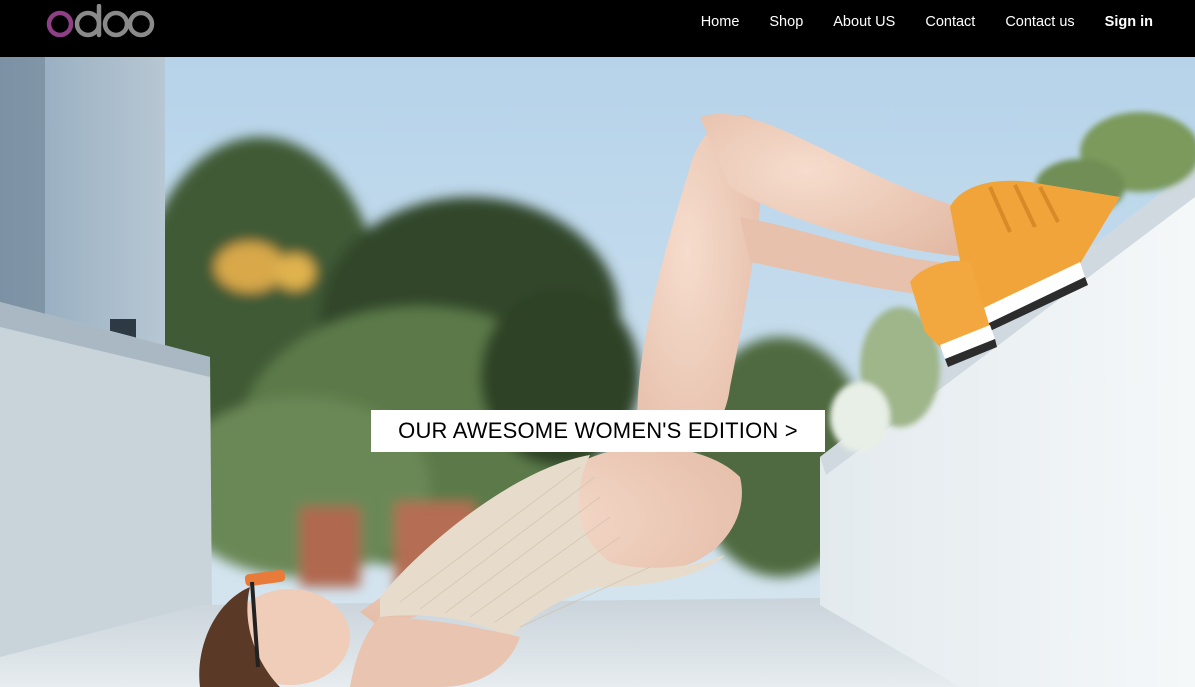 This screenshot has width=1195, height=687. Describe the element at coordinates (598, 431) in the screenshot. I see `womens-edition-link: OUR AWESOME WOMEN'S EDITION >` at that location.